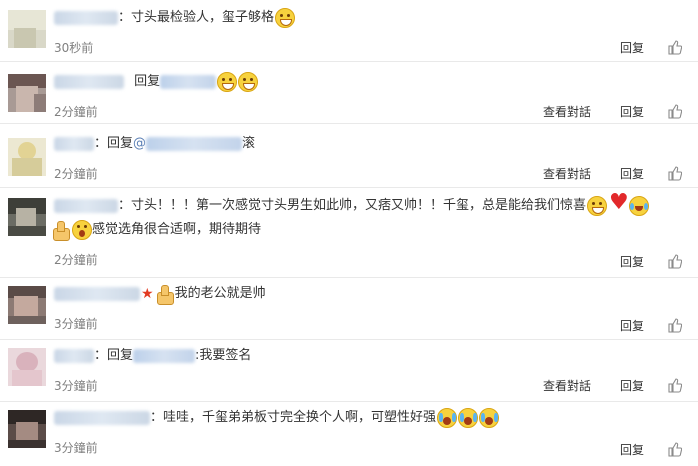 This screenshot has height=466, width=698. Describe the element at coordinates (293, 417) in the screenshot. I see `comment-text: ：哇哇，千玺弟弟板寸完全换个人啊，可塑性好强` at that location.